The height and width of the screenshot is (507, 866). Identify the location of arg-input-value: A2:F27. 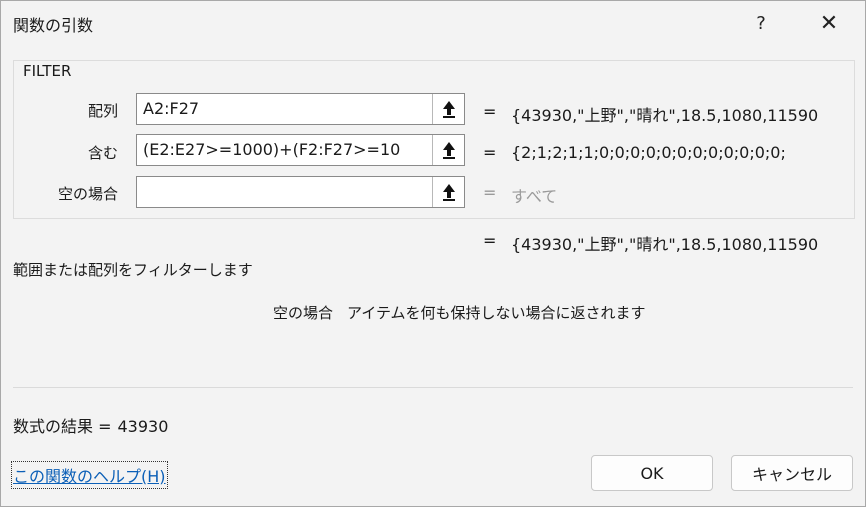
(171, 108).